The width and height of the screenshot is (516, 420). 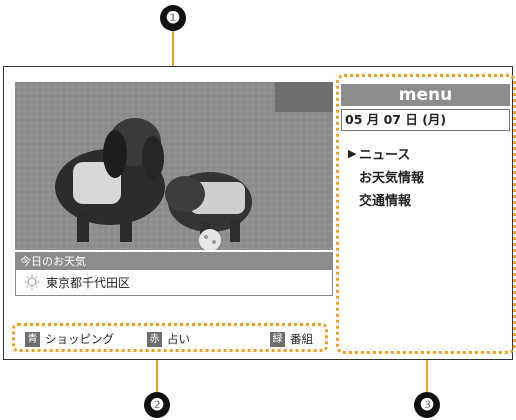 What do you see at coordinates (173, 18) in the screenshot?
I see `callout-1-badge: ❶` at bounding box center [173, 18].